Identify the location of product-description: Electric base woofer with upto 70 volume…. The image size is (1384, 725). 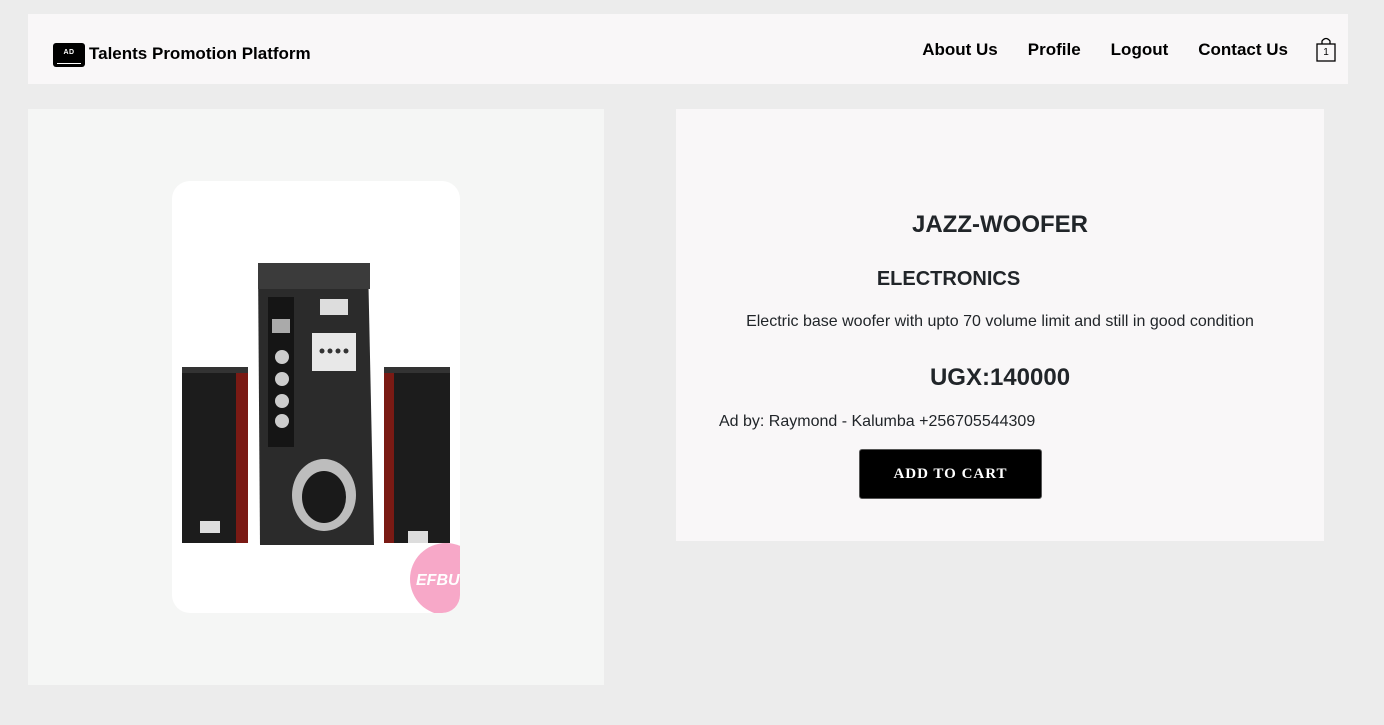
(1000, 321).